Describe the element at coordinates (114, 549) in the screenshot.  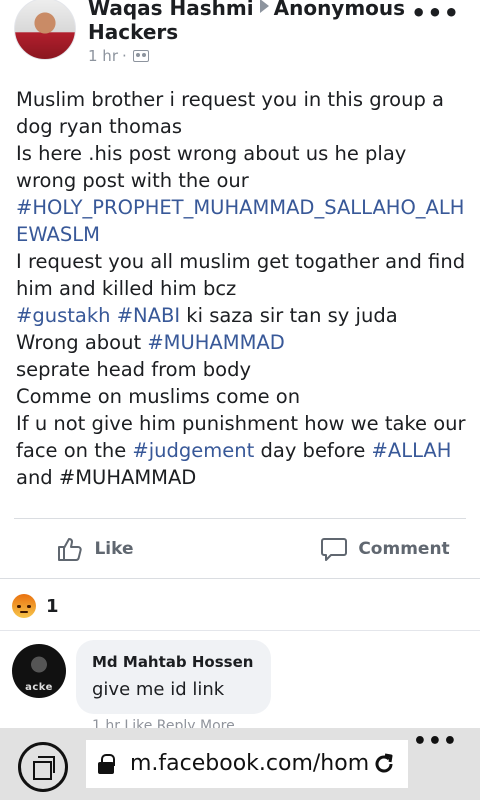
I see `like-label: Like` at that location.